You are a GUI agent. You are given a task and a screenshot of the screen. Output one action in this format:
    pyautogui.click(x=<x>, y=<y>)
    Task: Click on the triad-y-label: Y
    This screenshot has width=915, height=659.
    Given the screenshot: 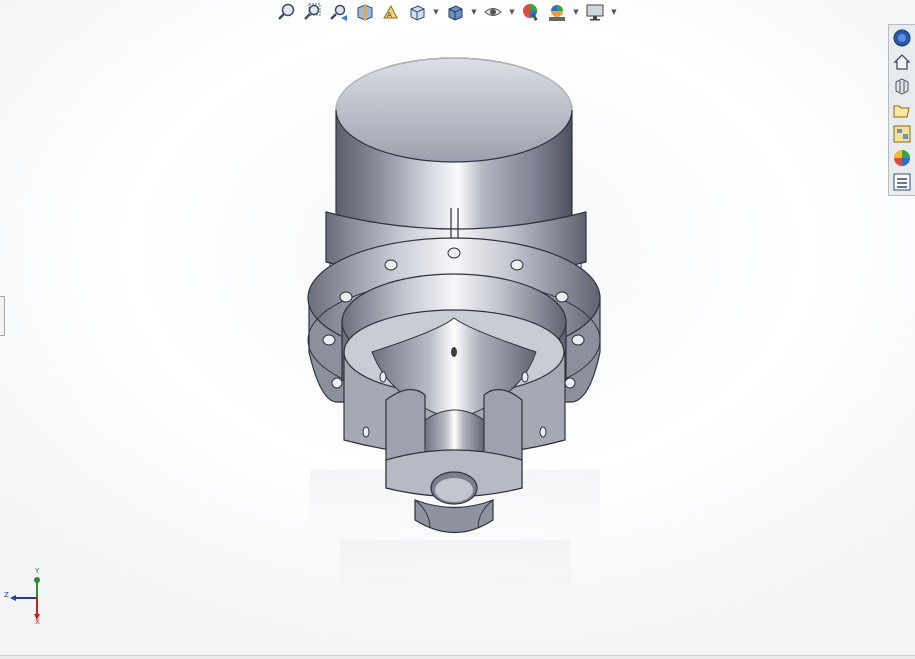 What is the action you would take?
    pyautogui.click(x=37, y=571)
    